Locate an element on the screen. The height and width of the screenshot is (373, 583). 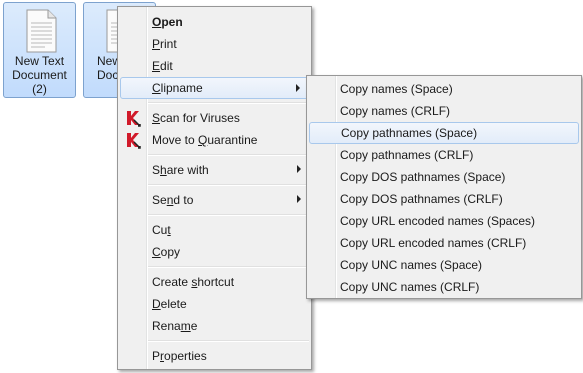
menu-item-label: Cu is located at coordinates (160, 230).